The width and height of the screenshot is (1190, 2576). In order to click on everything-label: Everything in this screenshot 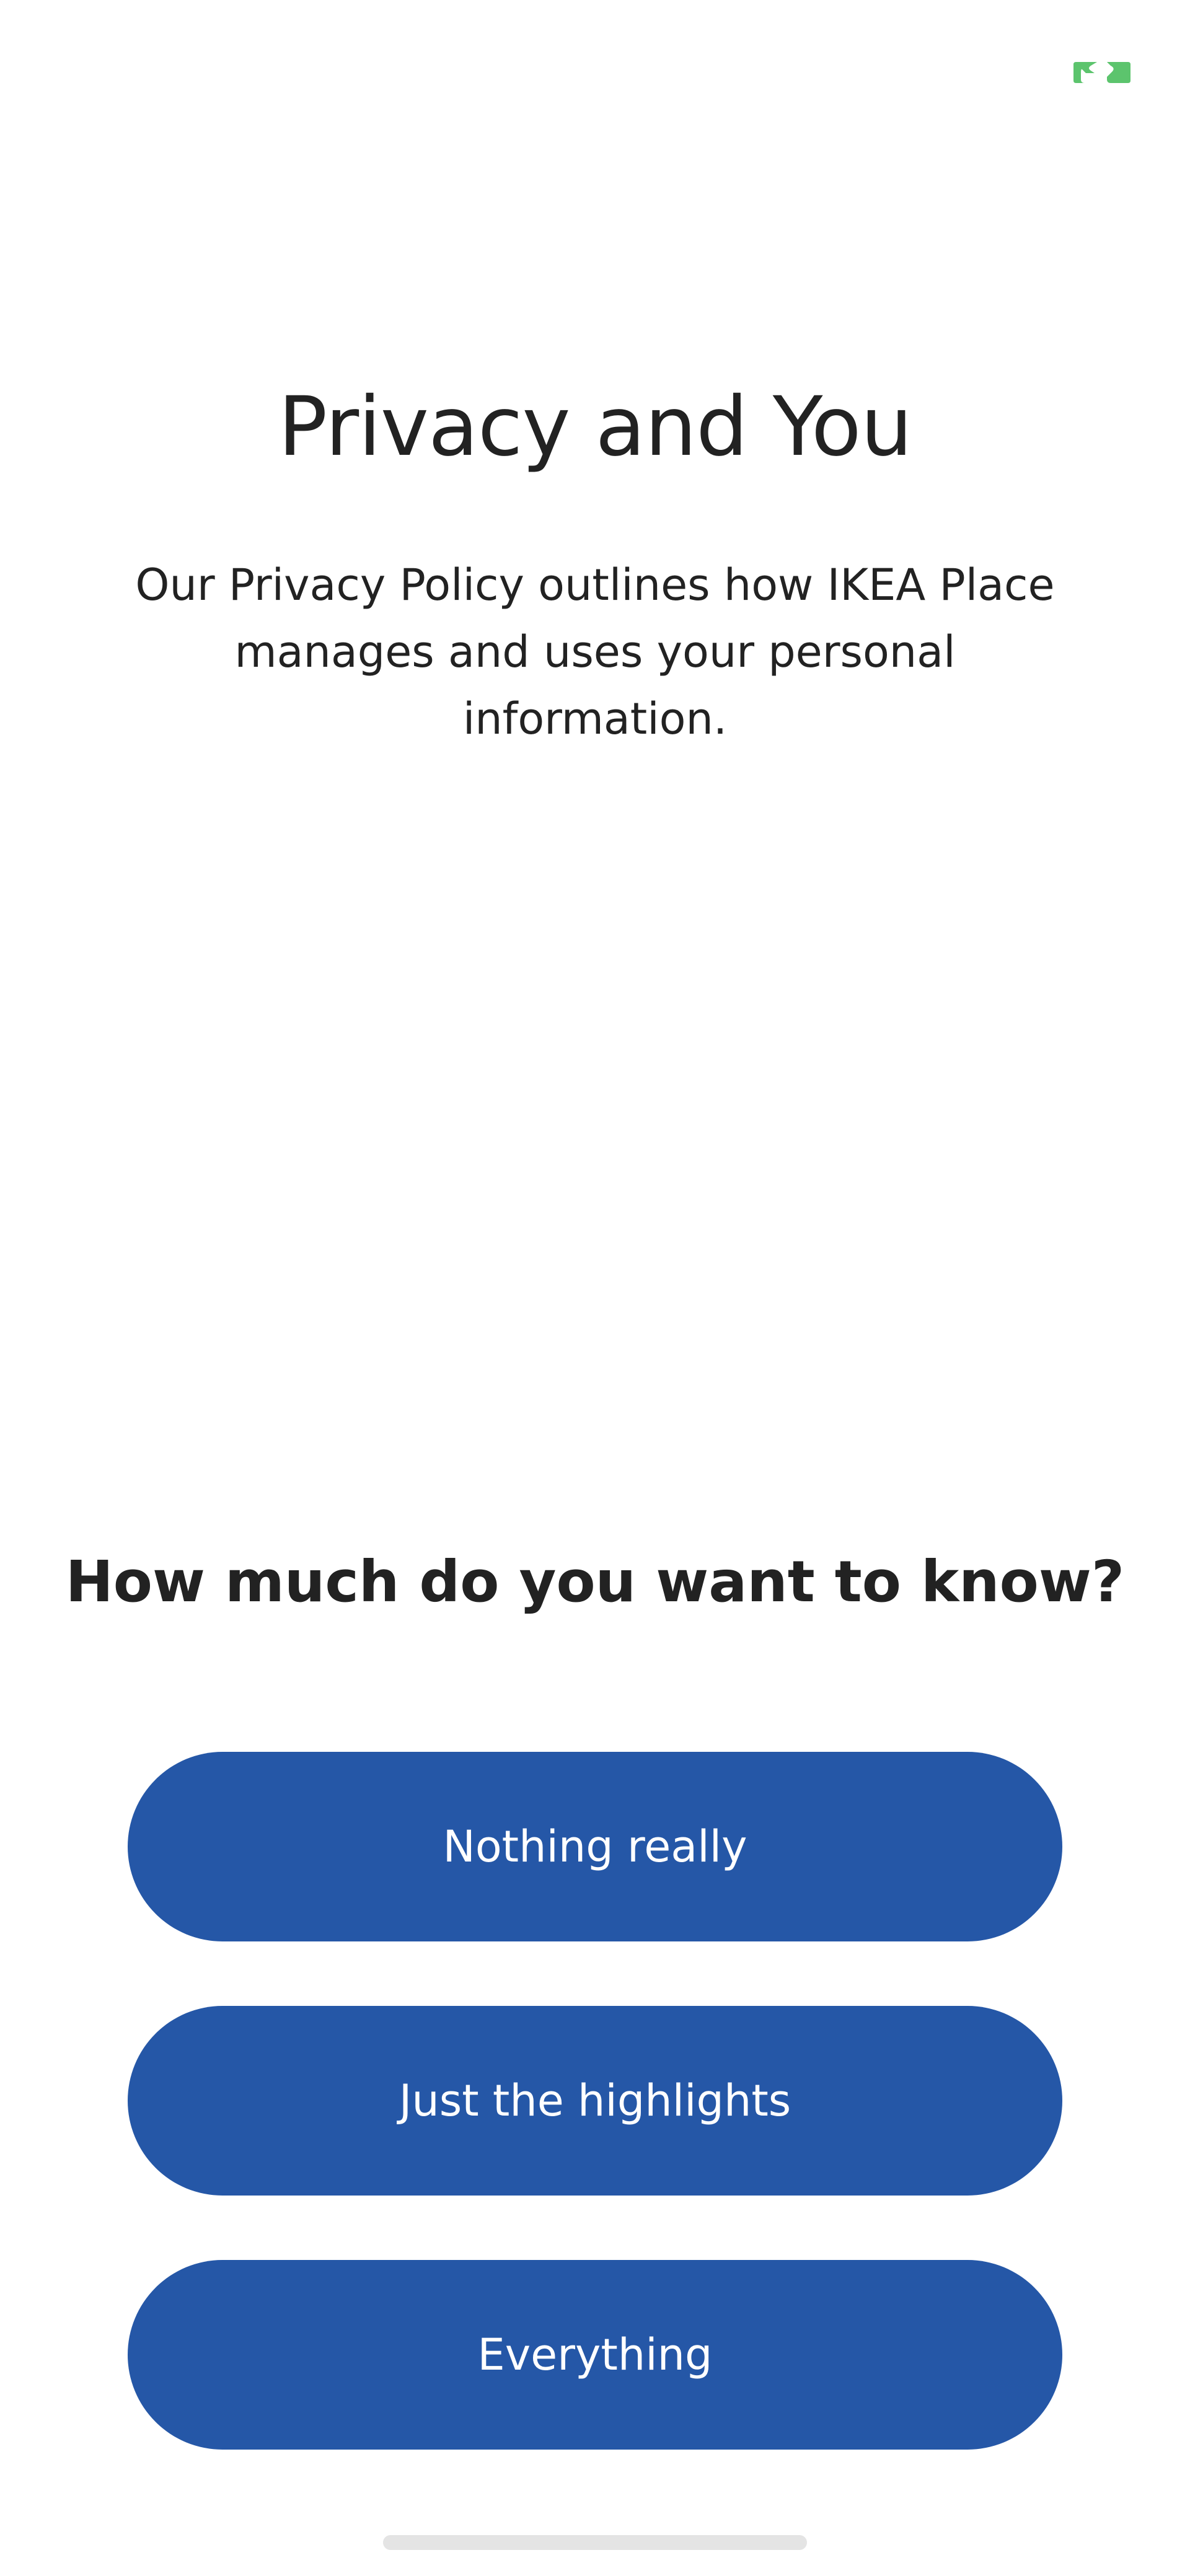, I will do `click(595, 2355)`.